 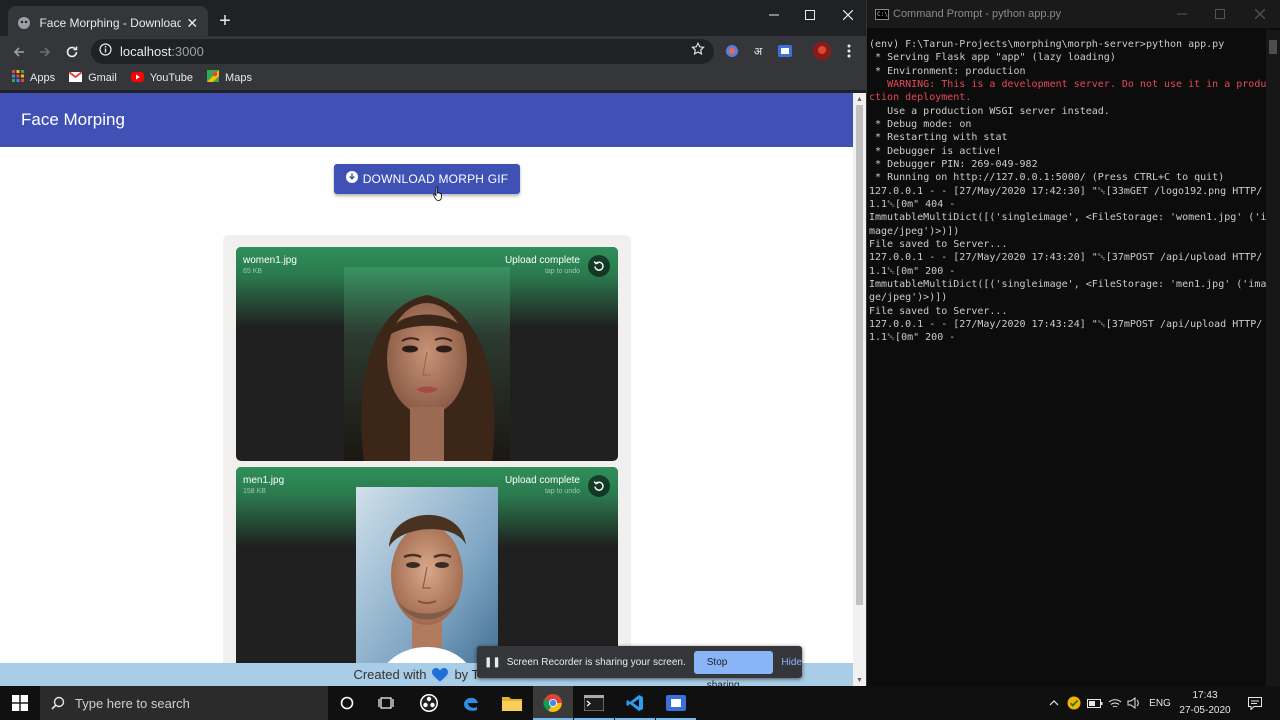 What do you see at coordinates (45, 52) in the screenshot?
I see `forward-button` at bounding box center [45, 52].